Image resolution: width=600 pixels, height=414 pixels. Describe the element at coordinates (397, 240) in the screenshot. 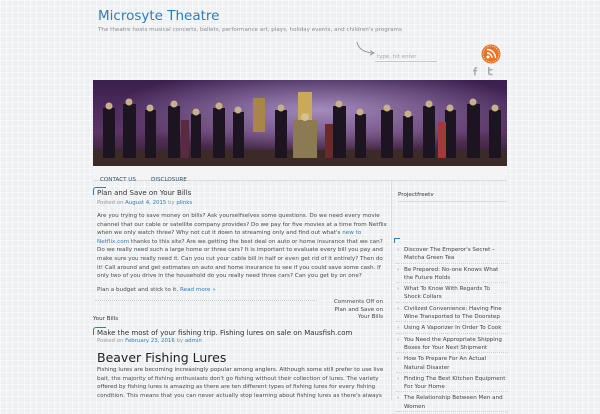

I see `widget-bracket` at that location.